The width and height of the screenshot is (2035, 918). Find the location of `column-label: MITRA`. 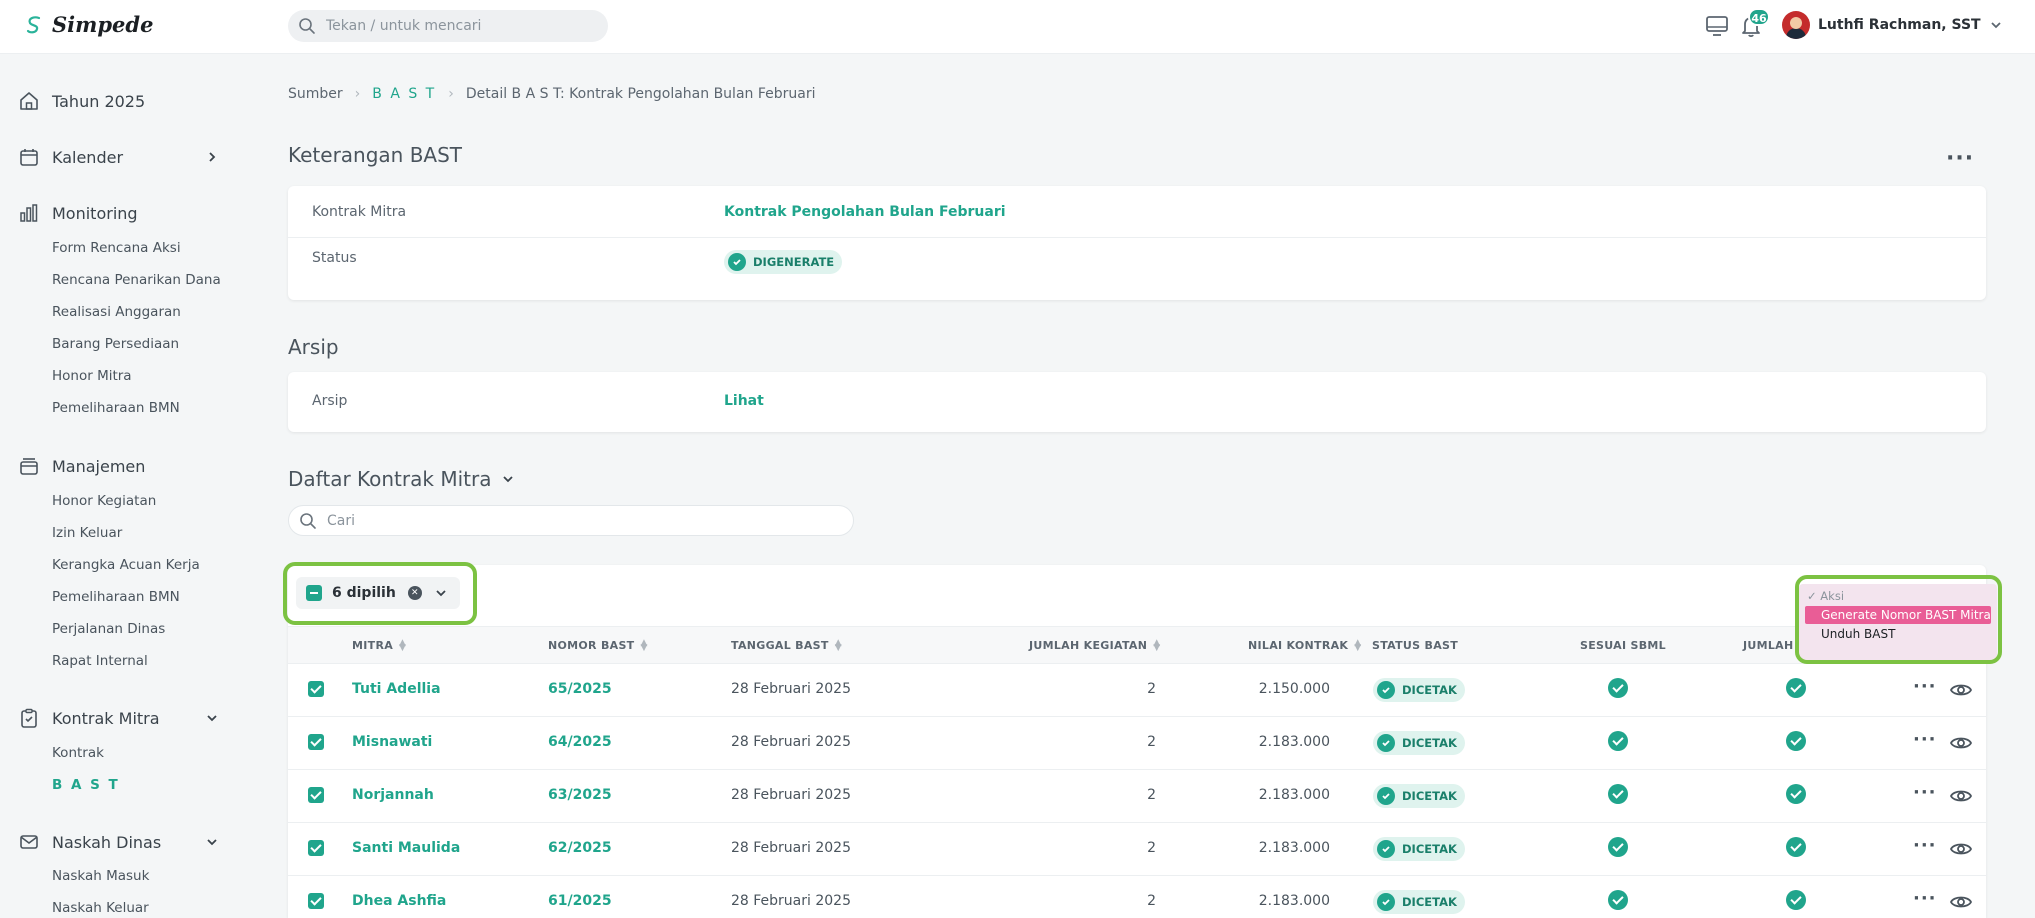

column-label: MITRA is located at coordinates (373, 645).